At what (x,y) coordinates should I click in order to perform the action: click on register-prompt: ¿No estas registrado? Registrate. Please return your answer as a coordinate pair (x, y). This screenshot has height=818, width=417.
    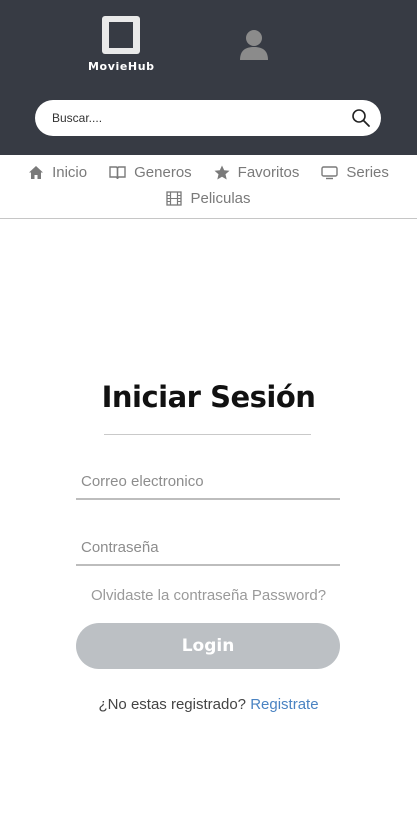
    Looking at the image, I should click on (208, 704).